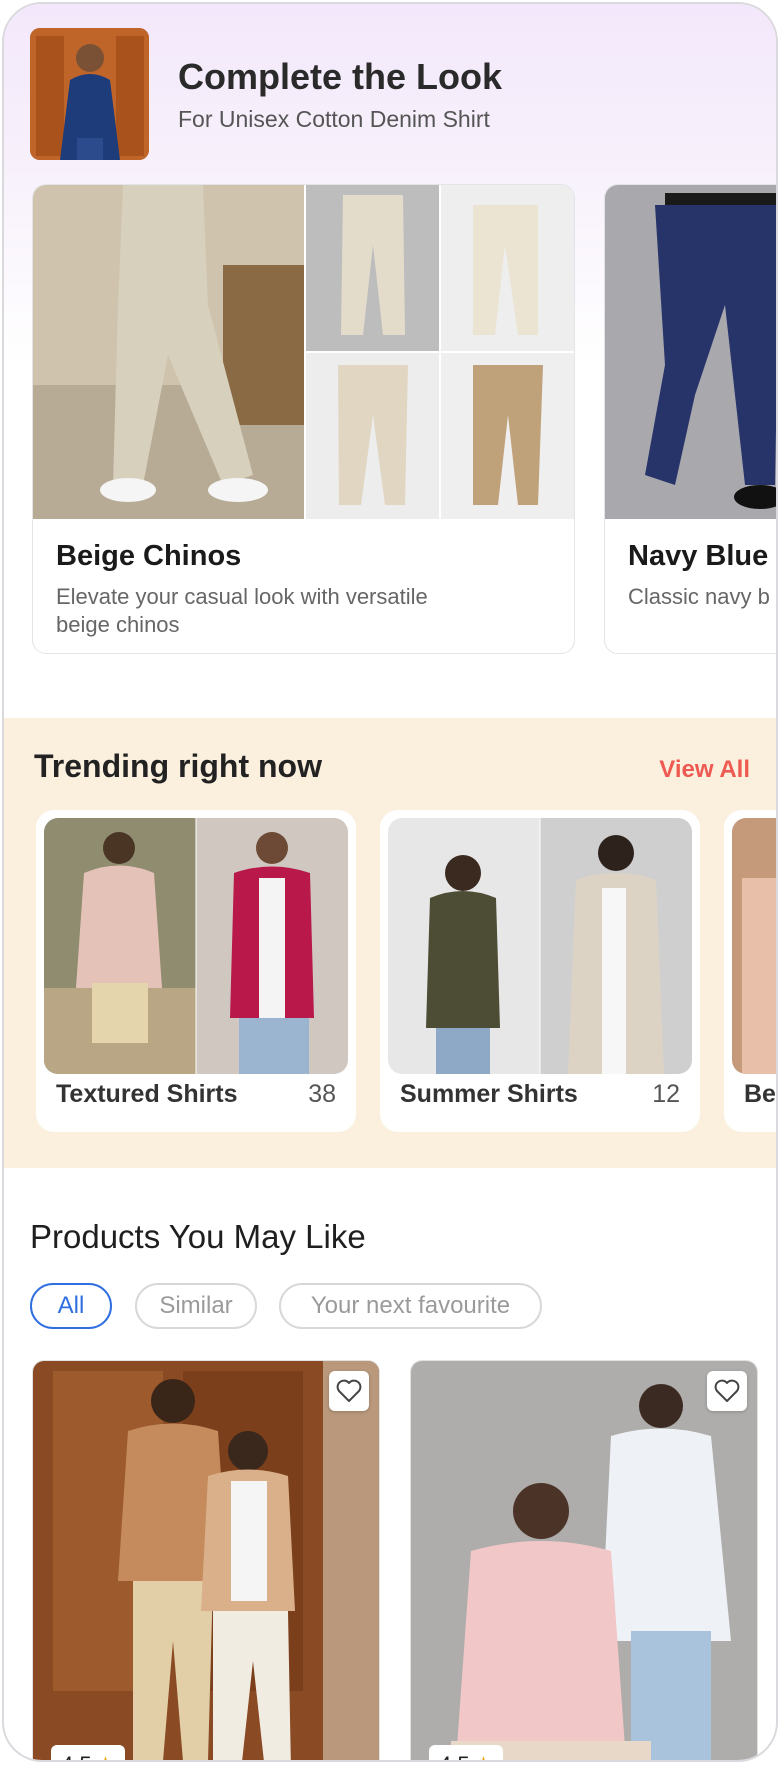  What do you see at coordinates (322, 1094) in the screenshot?
I see `trending-card-count: 38` at bounding box center [322, 1094].